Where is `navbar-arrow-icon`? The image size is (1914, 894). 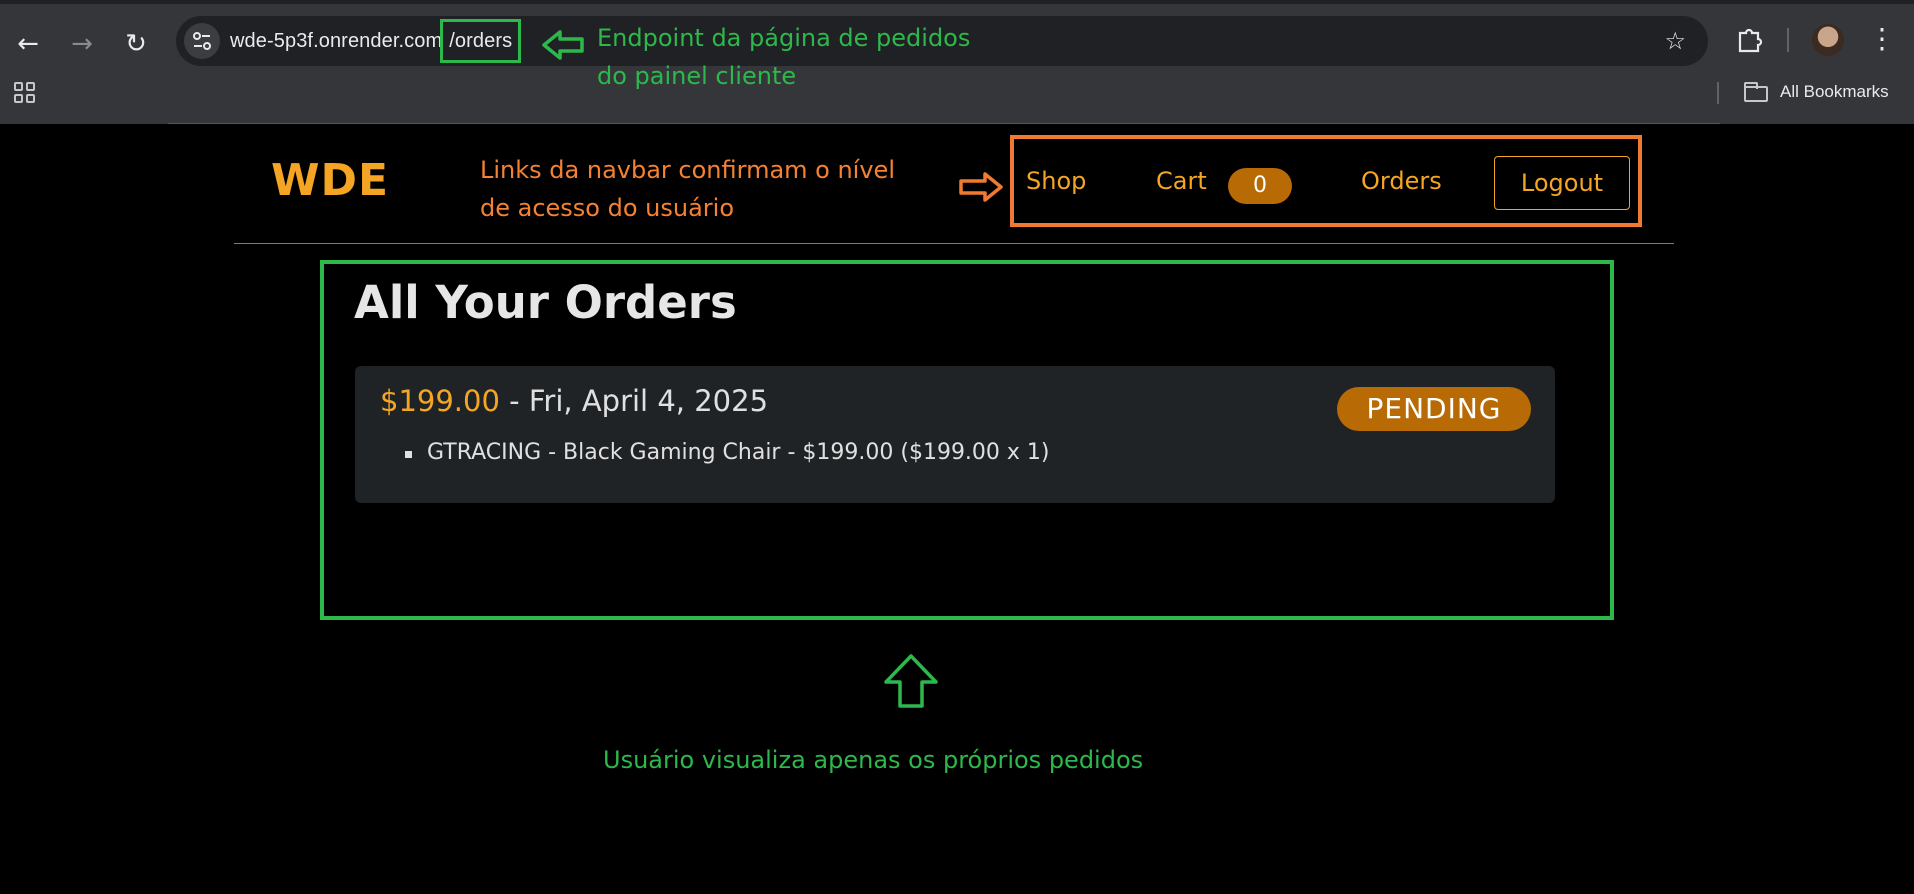 navbar-arrow-icon is located at coordinates (981, 187).